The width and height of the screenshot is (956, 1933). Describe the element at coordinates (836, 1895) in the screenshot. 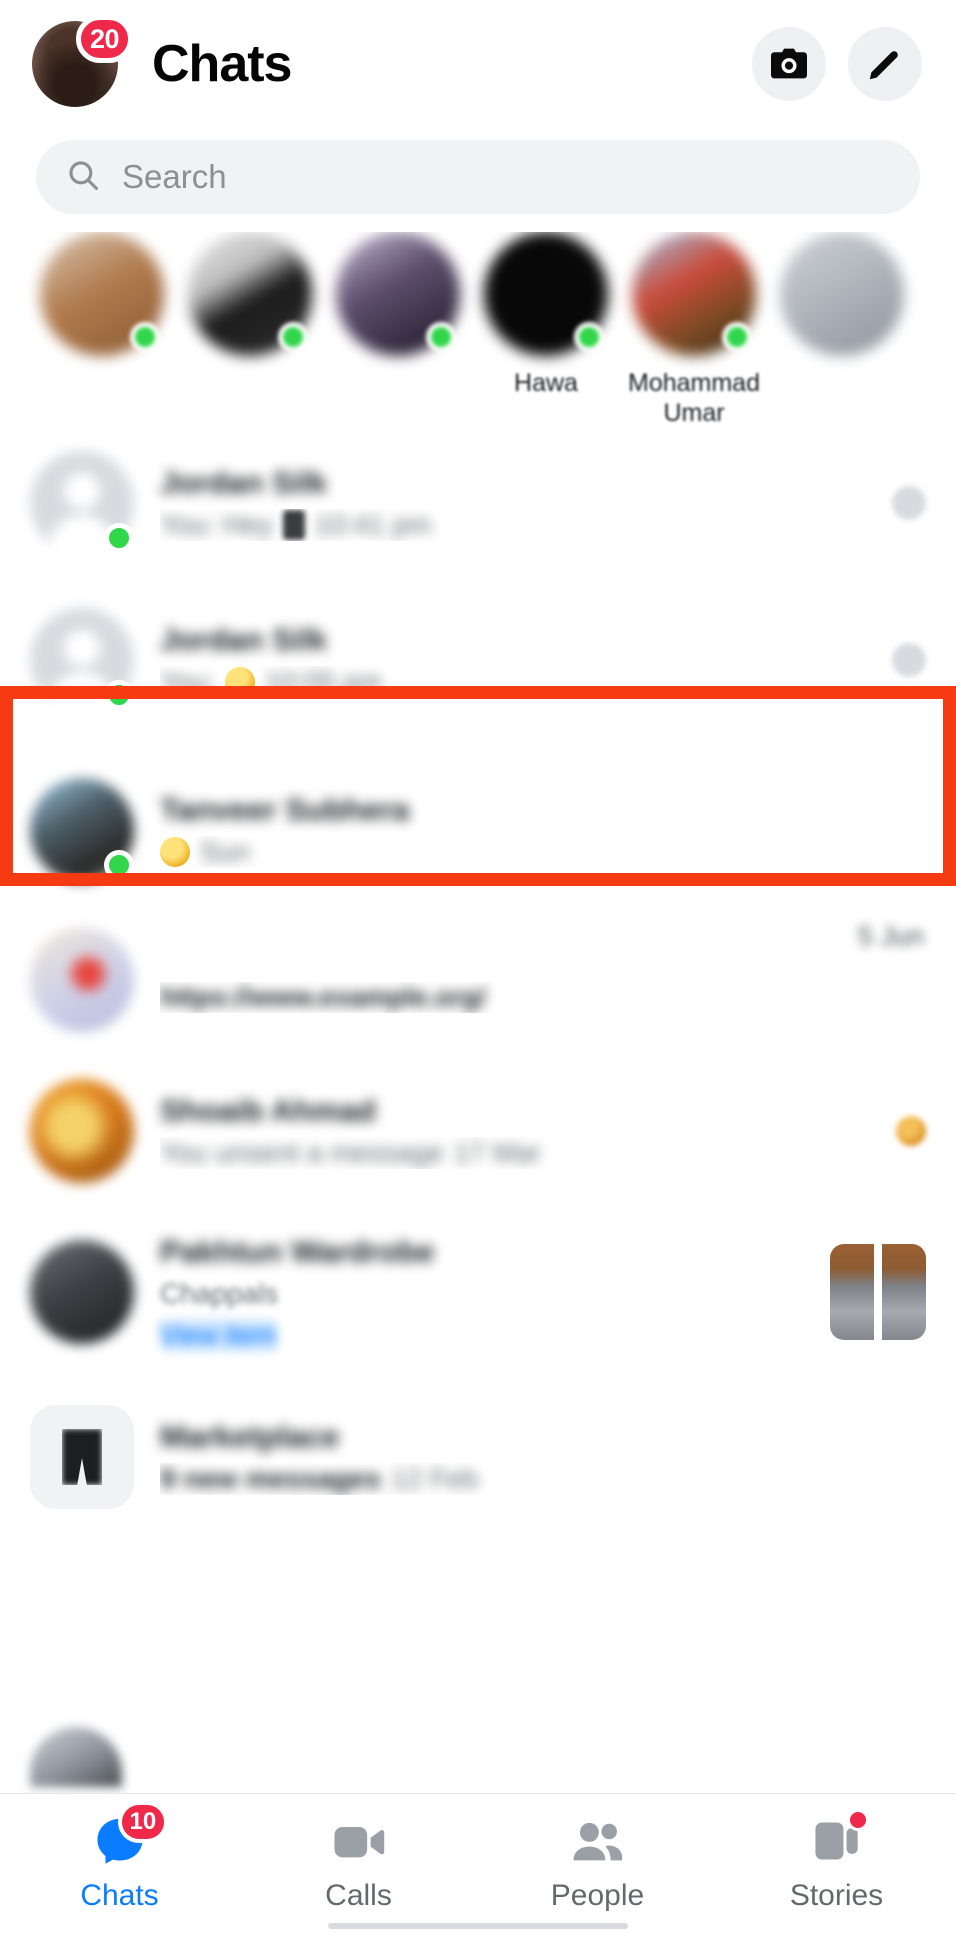

I see `nav-label-stories: Stories` at that location.